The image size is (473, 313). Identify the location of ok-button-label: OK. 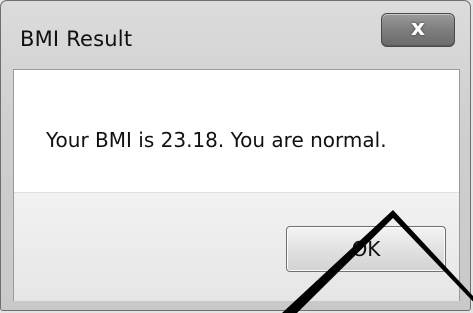
(366, 249).